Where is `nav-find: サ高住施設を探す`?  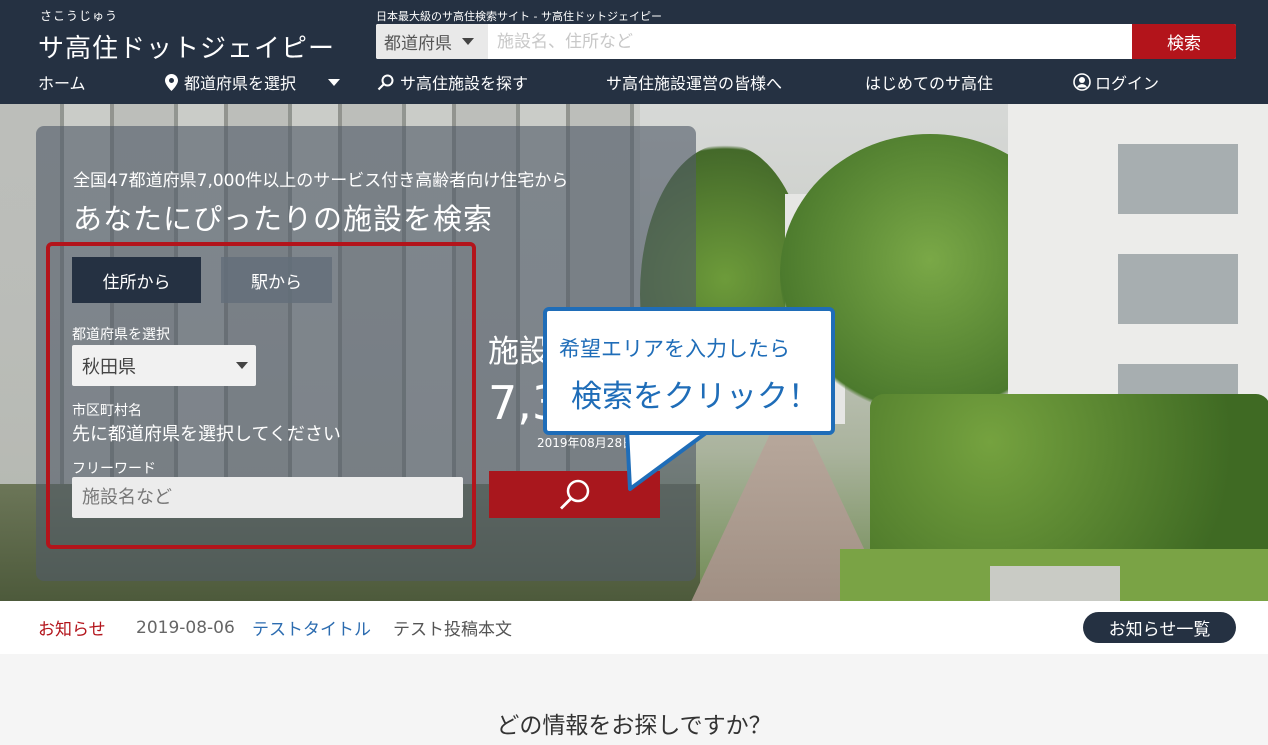
nav-find: サ高住施設を探す is located at coordinates (452, 82).